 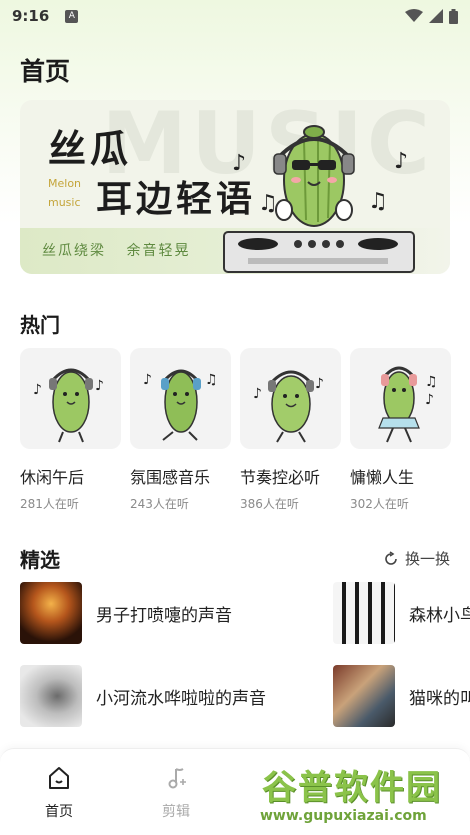 I want to click on hot-card: ♪ ♫ 氛围感音乐 243人在听, so click(x=180, y=430).